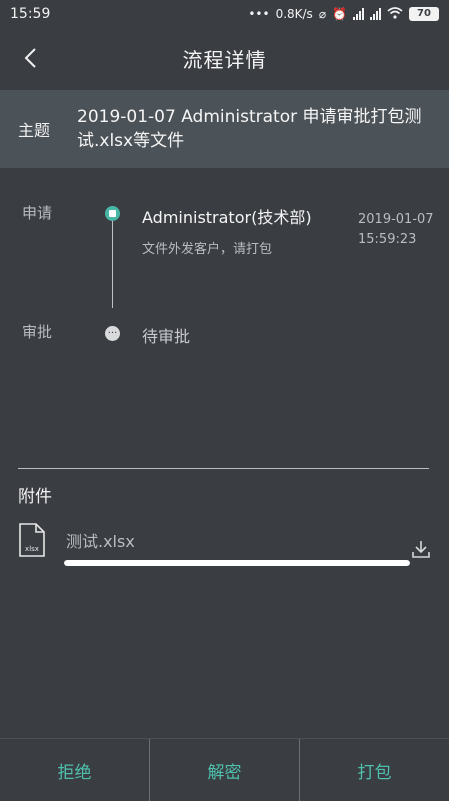 The image size is (449, 801). Describe the element at coordinates (112, 262) in the screenshot. I see `timeline-connector` at that location.